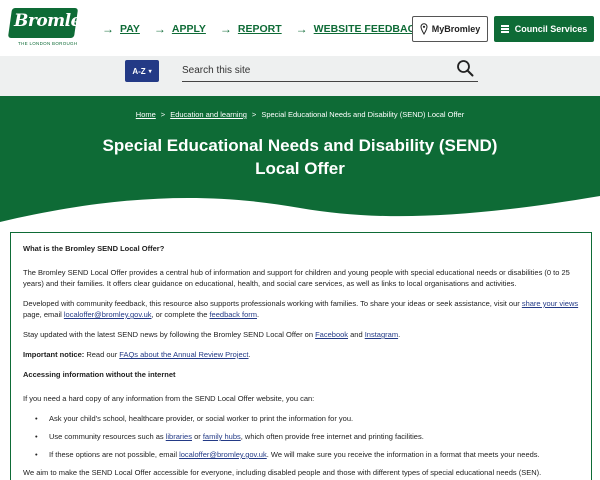 The image size is (600, 480). I want to click on toplink-label: APPLY, so click(189, 29).